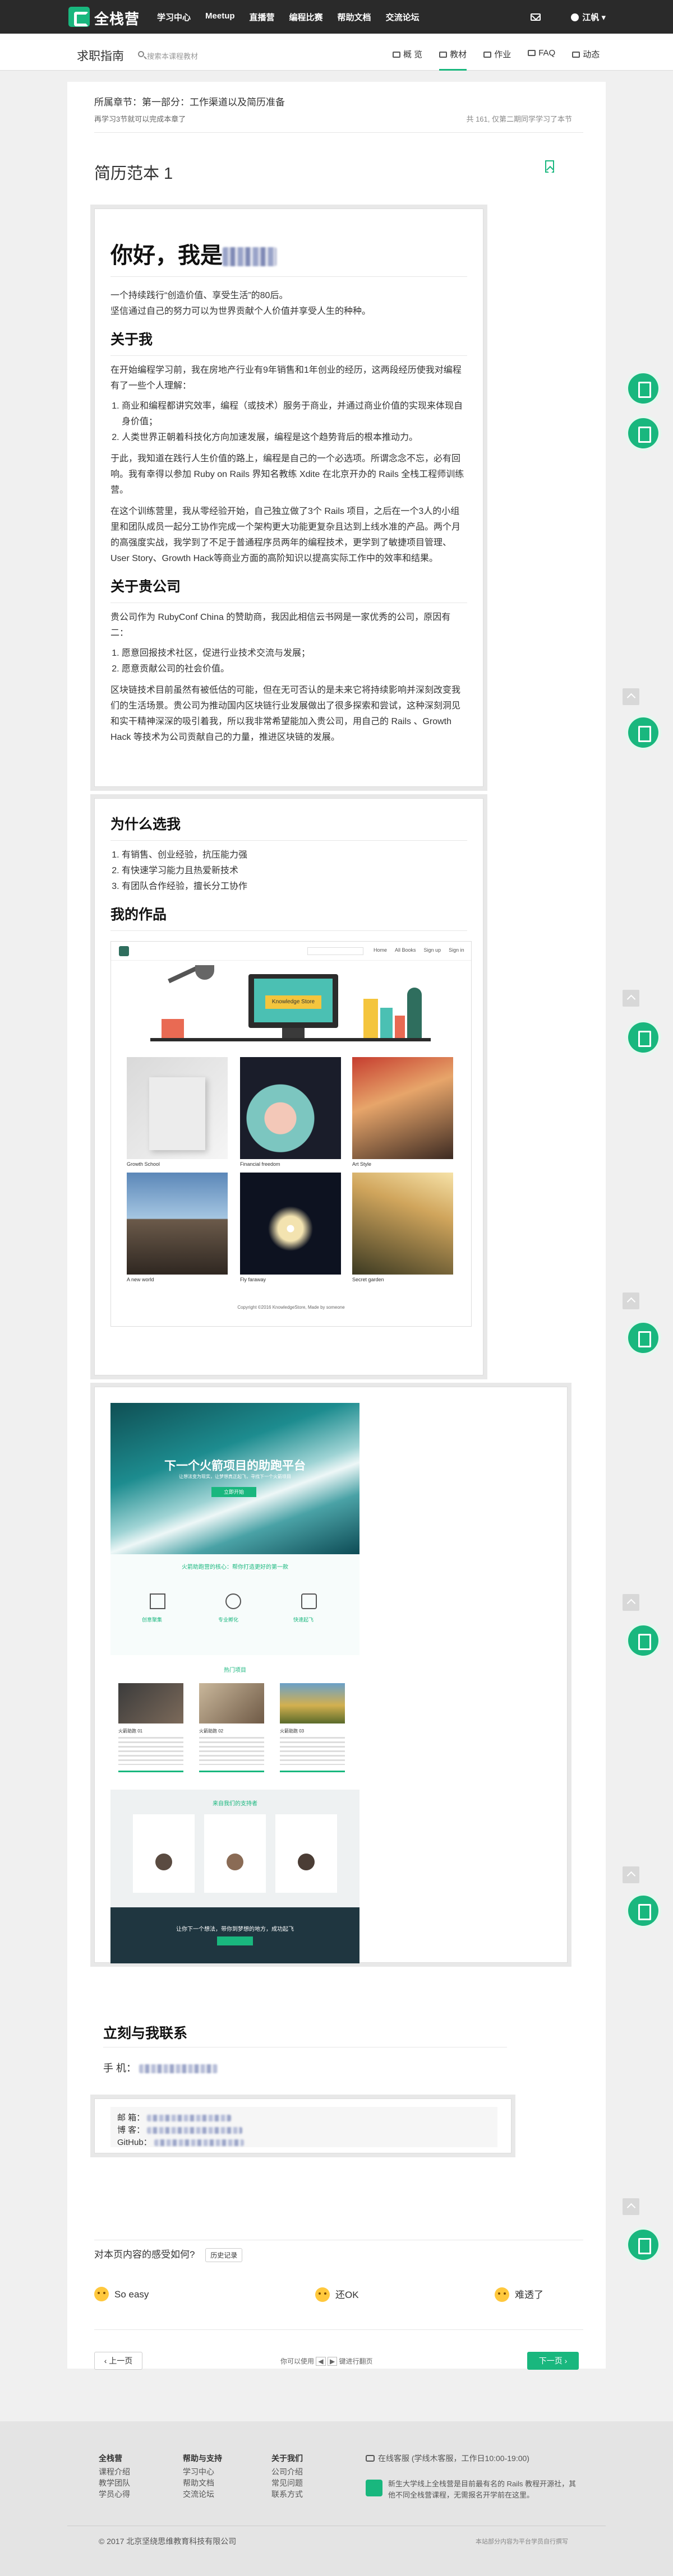  What do you see at coordinates (547, 53) in the screenshot?
I see `tab-faq-label: FAQ` at bounding box center [547, 53].